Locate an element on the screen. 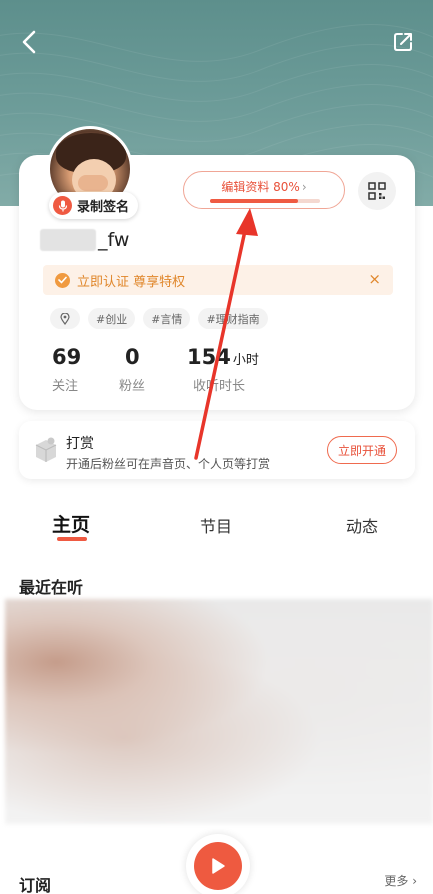 The height and width of the screenshot is (894, 433). tab-activity: 动态 is located at coordinates (362, 525).